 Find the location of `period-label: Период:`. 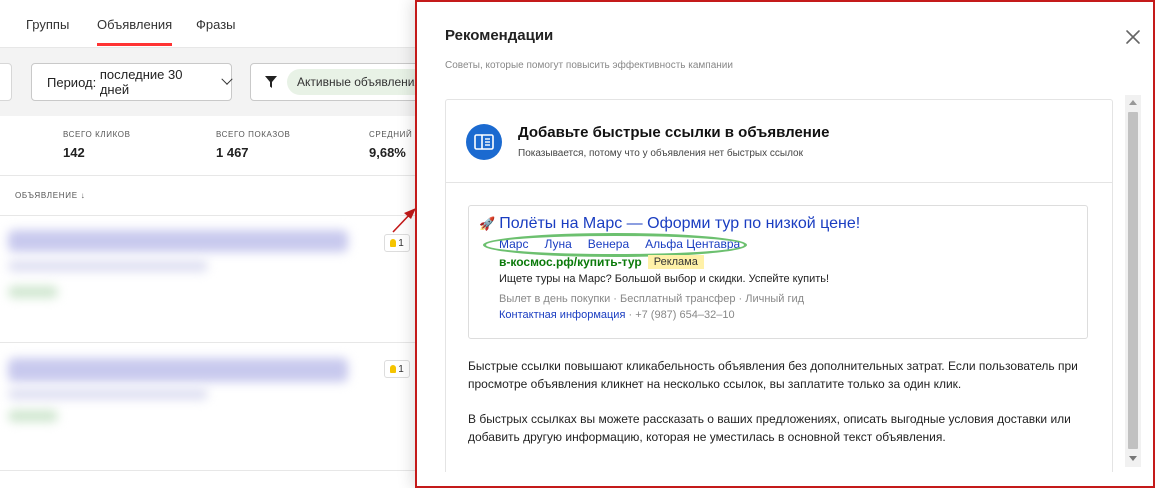

period-label: Период: is located at coordinates (72, 82).